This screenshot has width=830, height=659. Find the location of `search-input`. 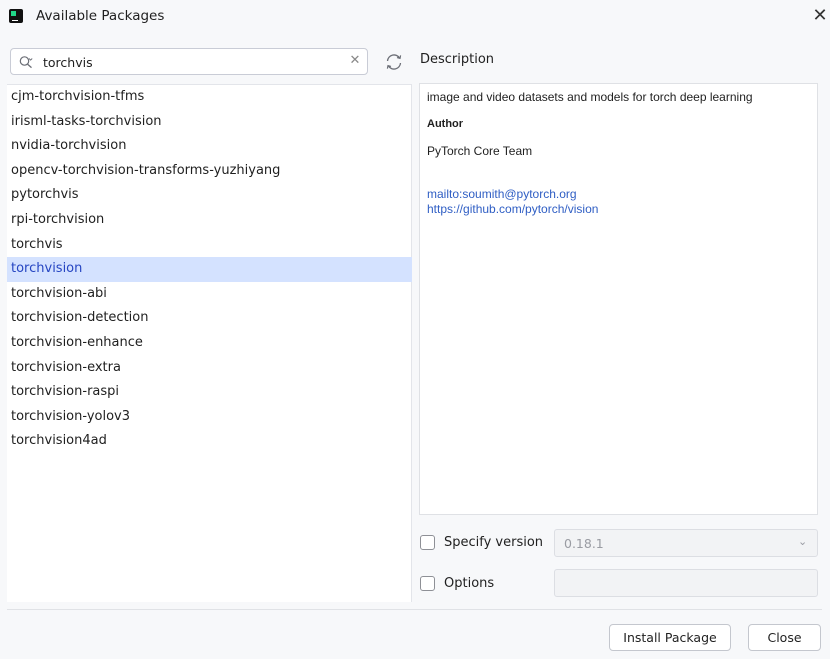

search-input is located at coordinates (193, 62).